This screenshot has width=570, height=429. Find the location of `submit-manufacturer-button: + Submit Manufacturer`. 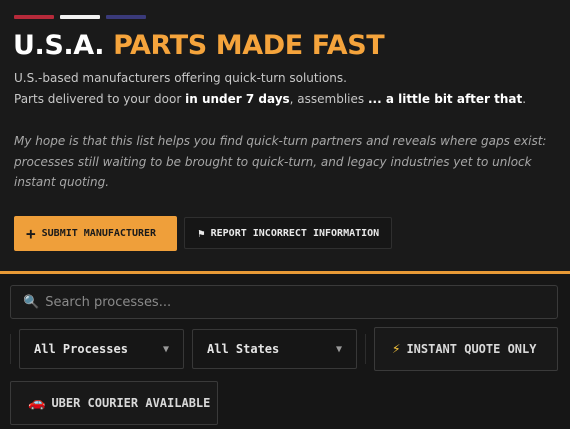

submit-manufacturer-button: + Submit Manufacturer is located at coordinates (95, 233).